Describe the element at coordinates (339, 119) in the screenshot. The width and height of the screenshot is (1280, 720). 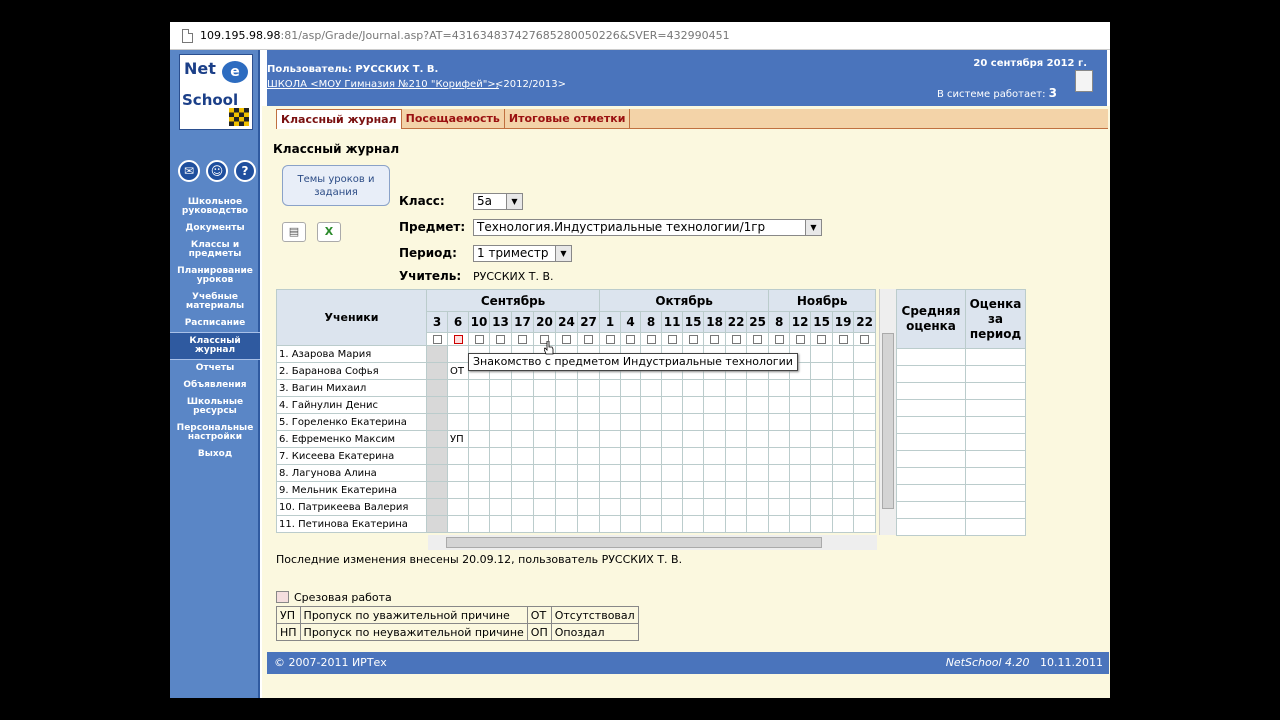
I see `tab-1: Классный журнал` at that location.